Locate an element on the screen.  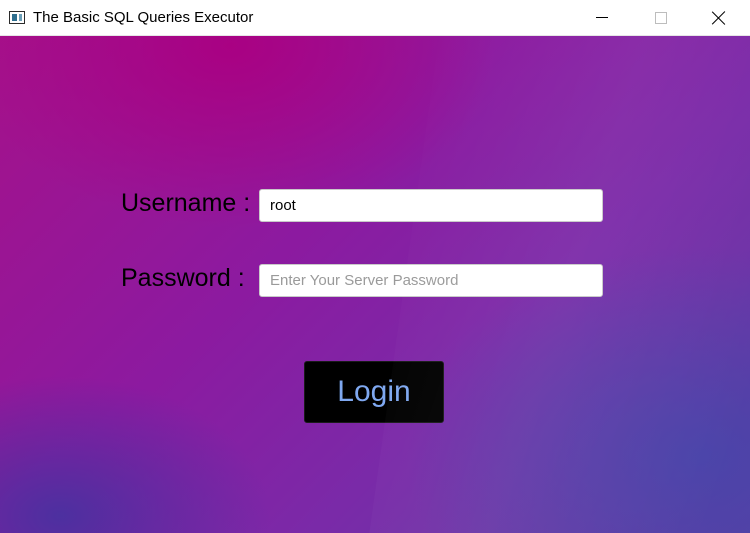
minimize-button is located at coordinates (602, 18).